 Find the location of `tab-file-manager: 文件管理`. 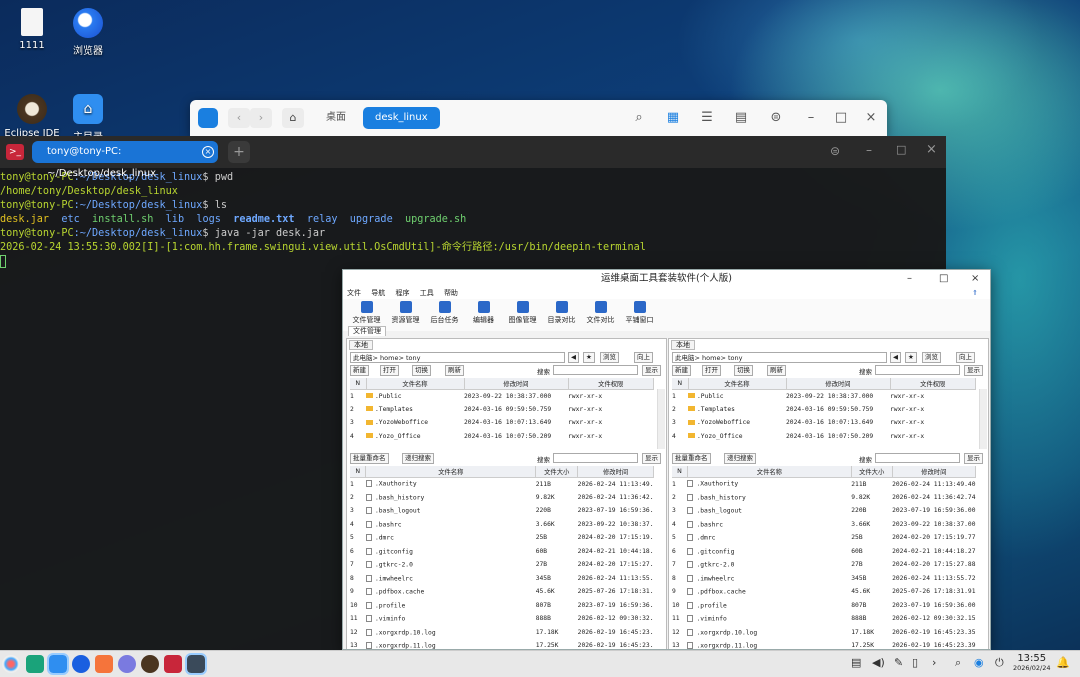

tab-file-manager: 文件管理 is located at coordinates (367, 331).